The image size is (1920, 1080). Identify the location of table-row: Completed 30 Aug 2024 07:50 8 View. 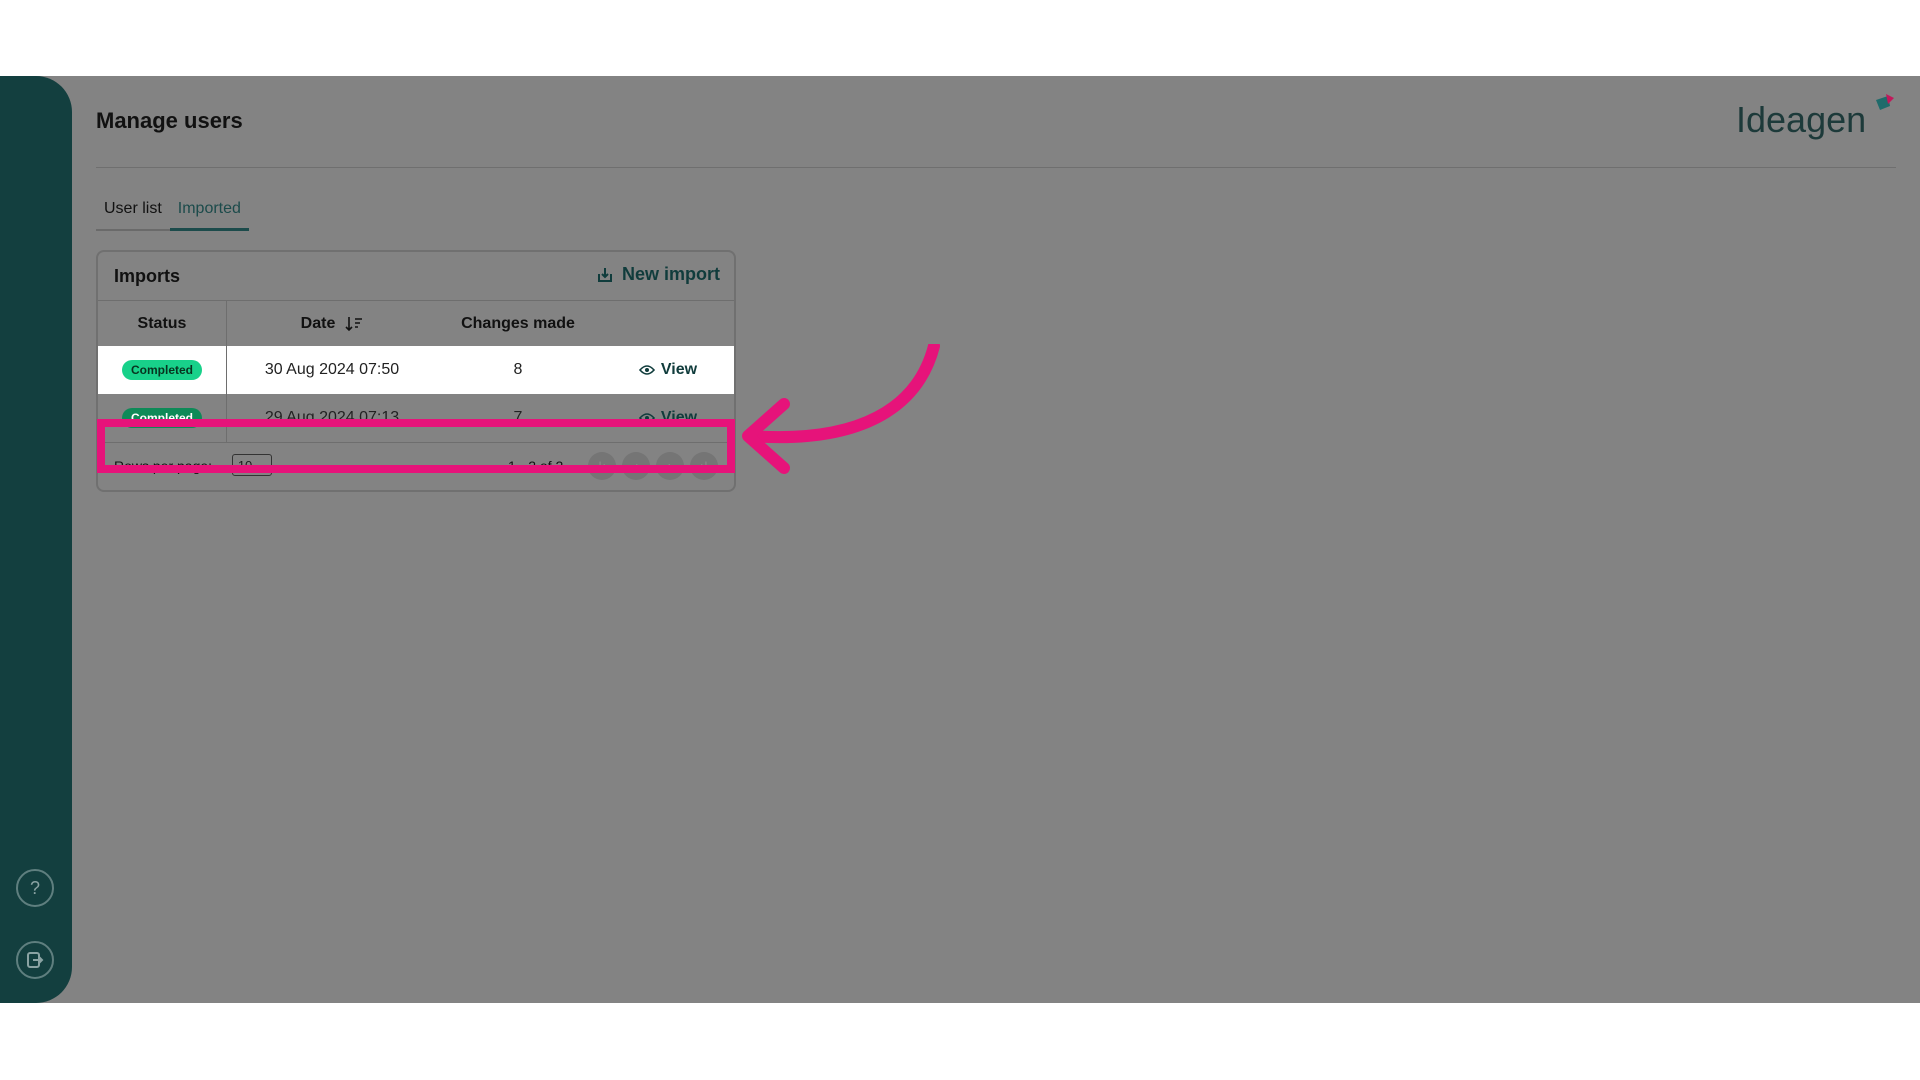
(416, 370).